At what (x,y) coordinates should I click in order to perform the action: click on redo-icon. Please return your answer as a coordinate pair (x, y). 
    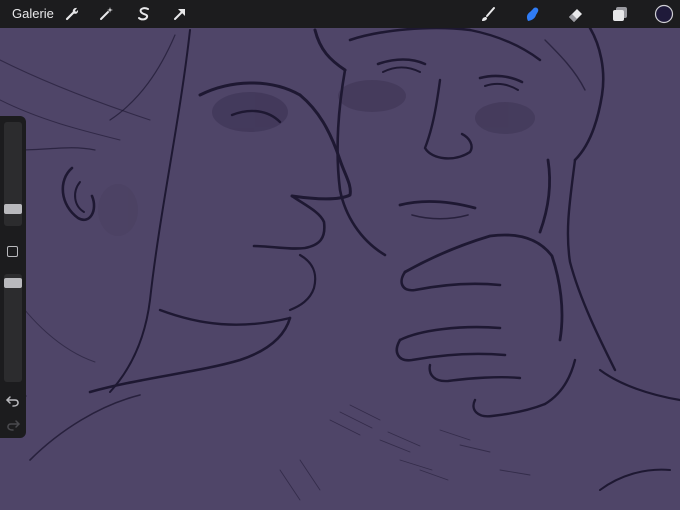
    Looking at the image, I should click on (13, 425).